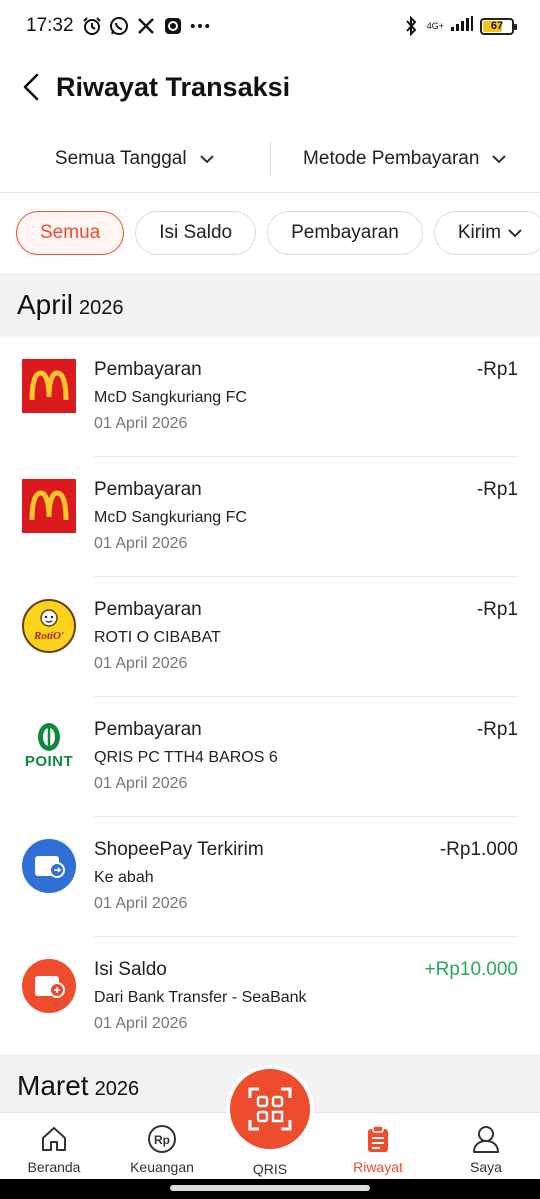  I want to click on qr-scan-icon, so click(270, 1109).